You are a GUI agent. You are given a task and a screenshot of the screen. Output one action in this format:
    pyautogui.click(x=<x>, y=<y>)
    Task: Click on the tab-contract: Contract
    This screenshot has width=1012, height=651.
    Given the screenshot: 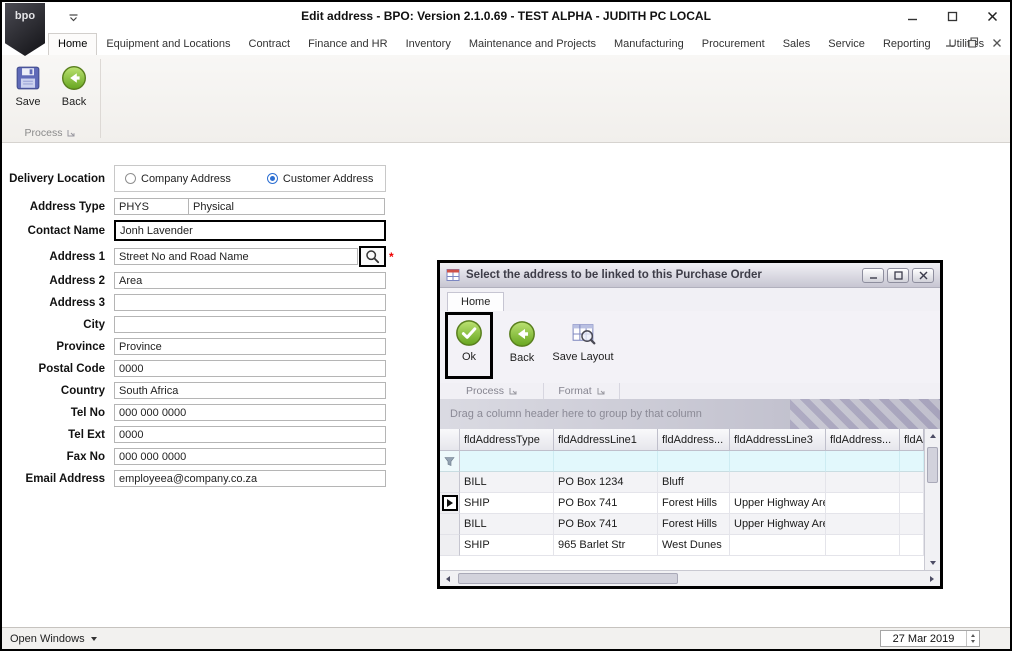 What is the action you would take?
    pyautogui.click(x=270, y=44)
    